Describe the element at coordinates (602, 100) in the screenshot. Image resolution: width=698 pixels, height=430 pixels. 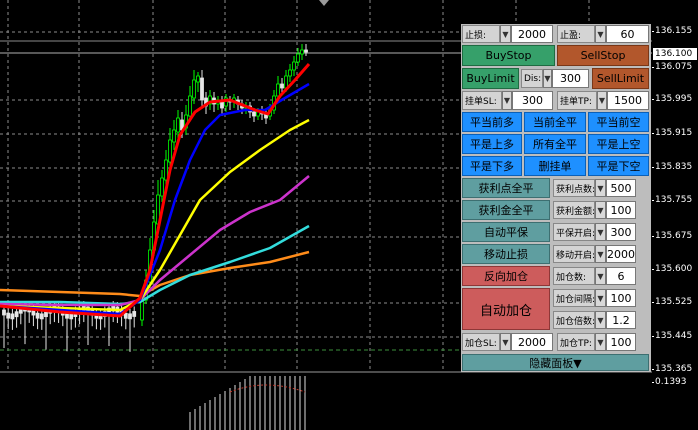
I see `pending-tp-spinner: ▼` at that location.